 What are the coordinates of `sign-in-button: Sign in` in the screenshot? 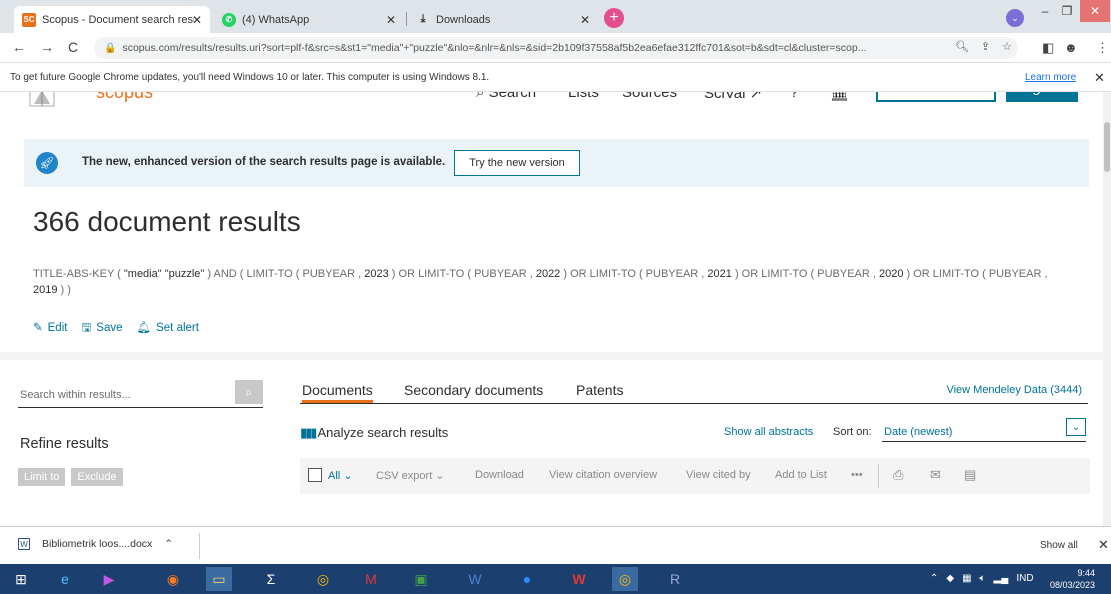 It's located at (1042, 97).